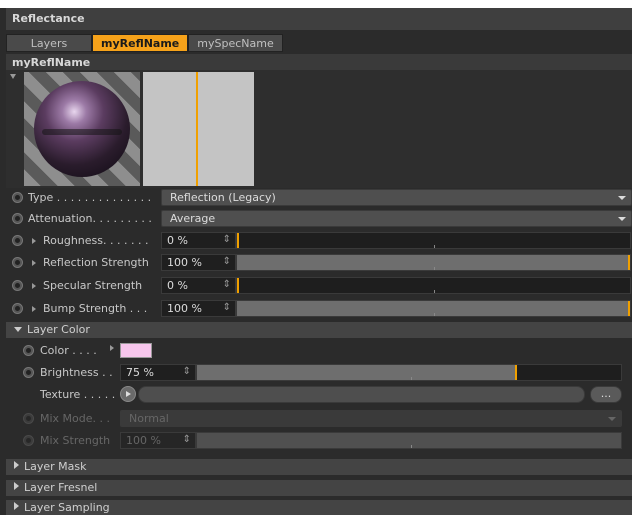  Describe the element at coordinates (319, 467) in the screenshot. I see `layer-mask-header: Layer Mask` at that location.